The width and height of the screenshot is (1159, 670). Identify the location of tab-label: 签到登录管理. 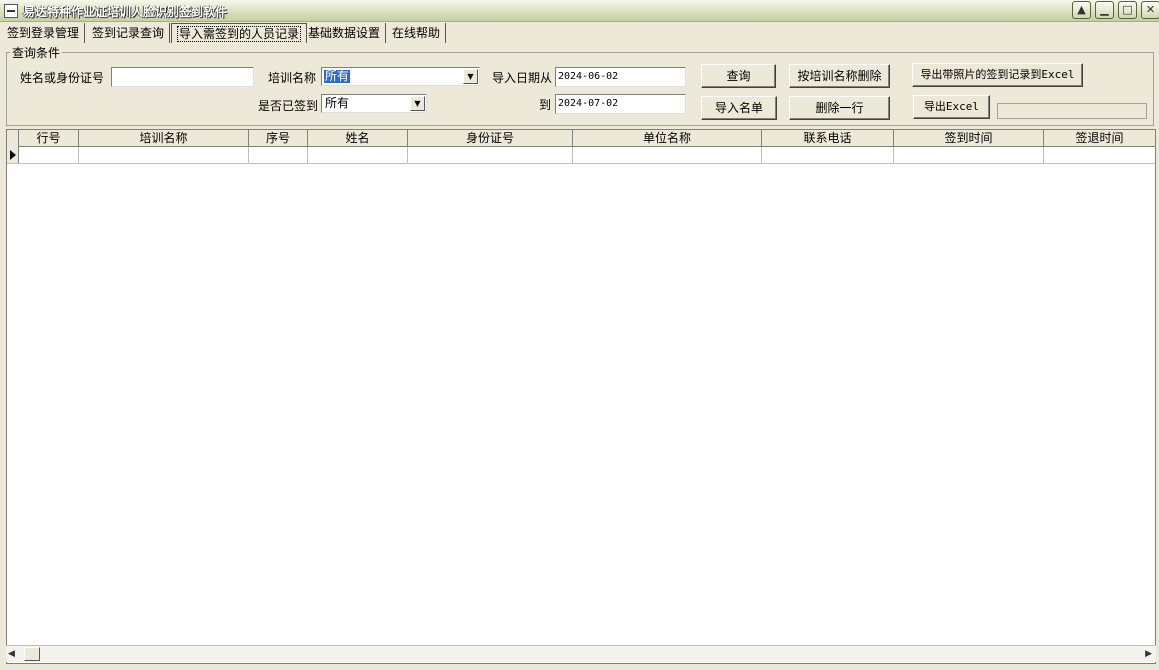
(43, 33).